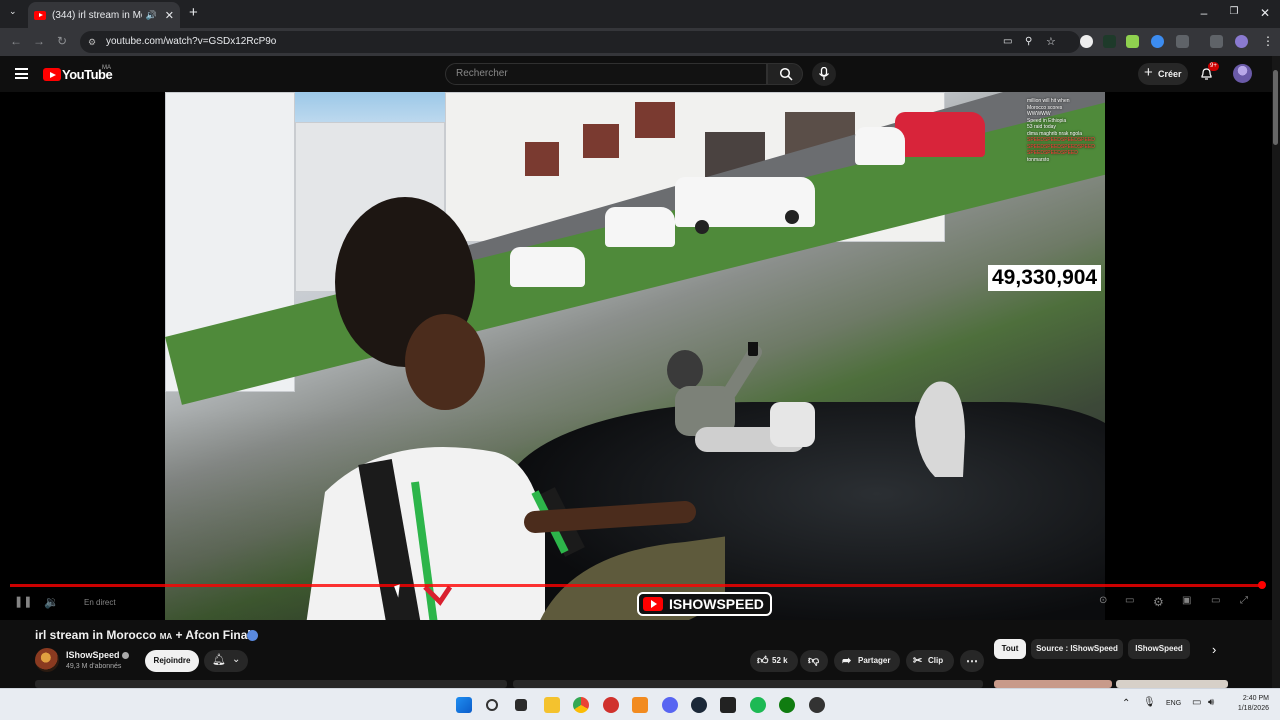 The image size is (1280, 720). I want to click on share-button: ➦ Partager, so click(867, 661).